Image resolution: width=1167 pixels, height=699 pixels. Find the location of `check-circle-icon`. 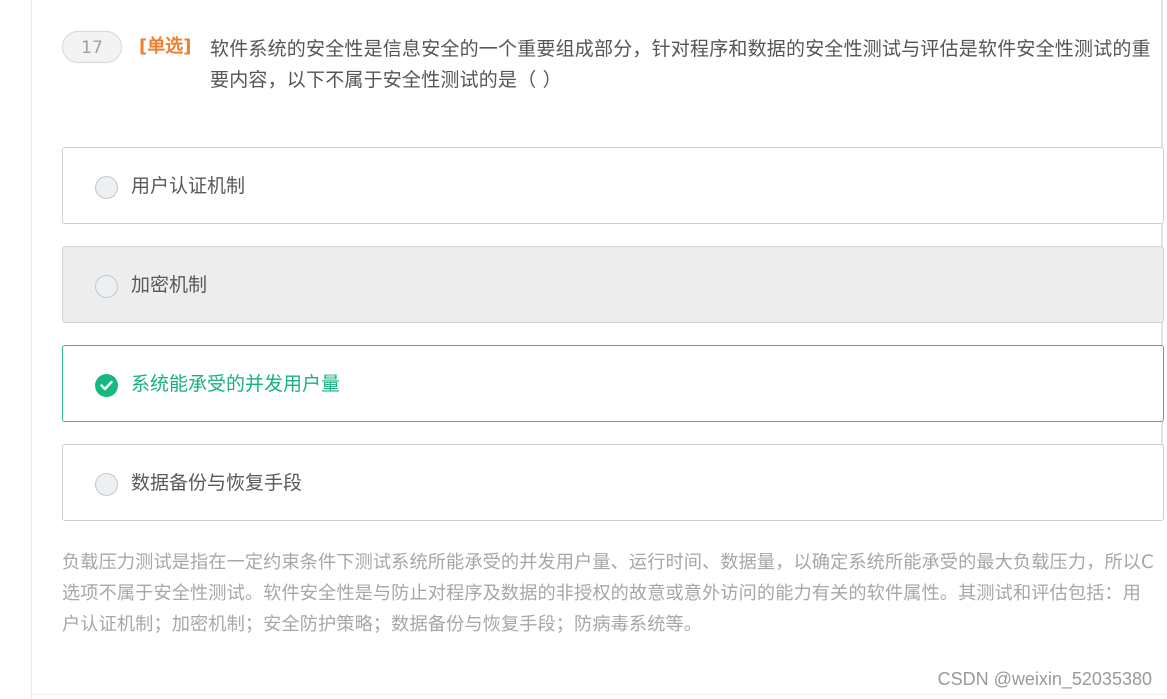

check-circle-icon is located at coordinates (106, 385).